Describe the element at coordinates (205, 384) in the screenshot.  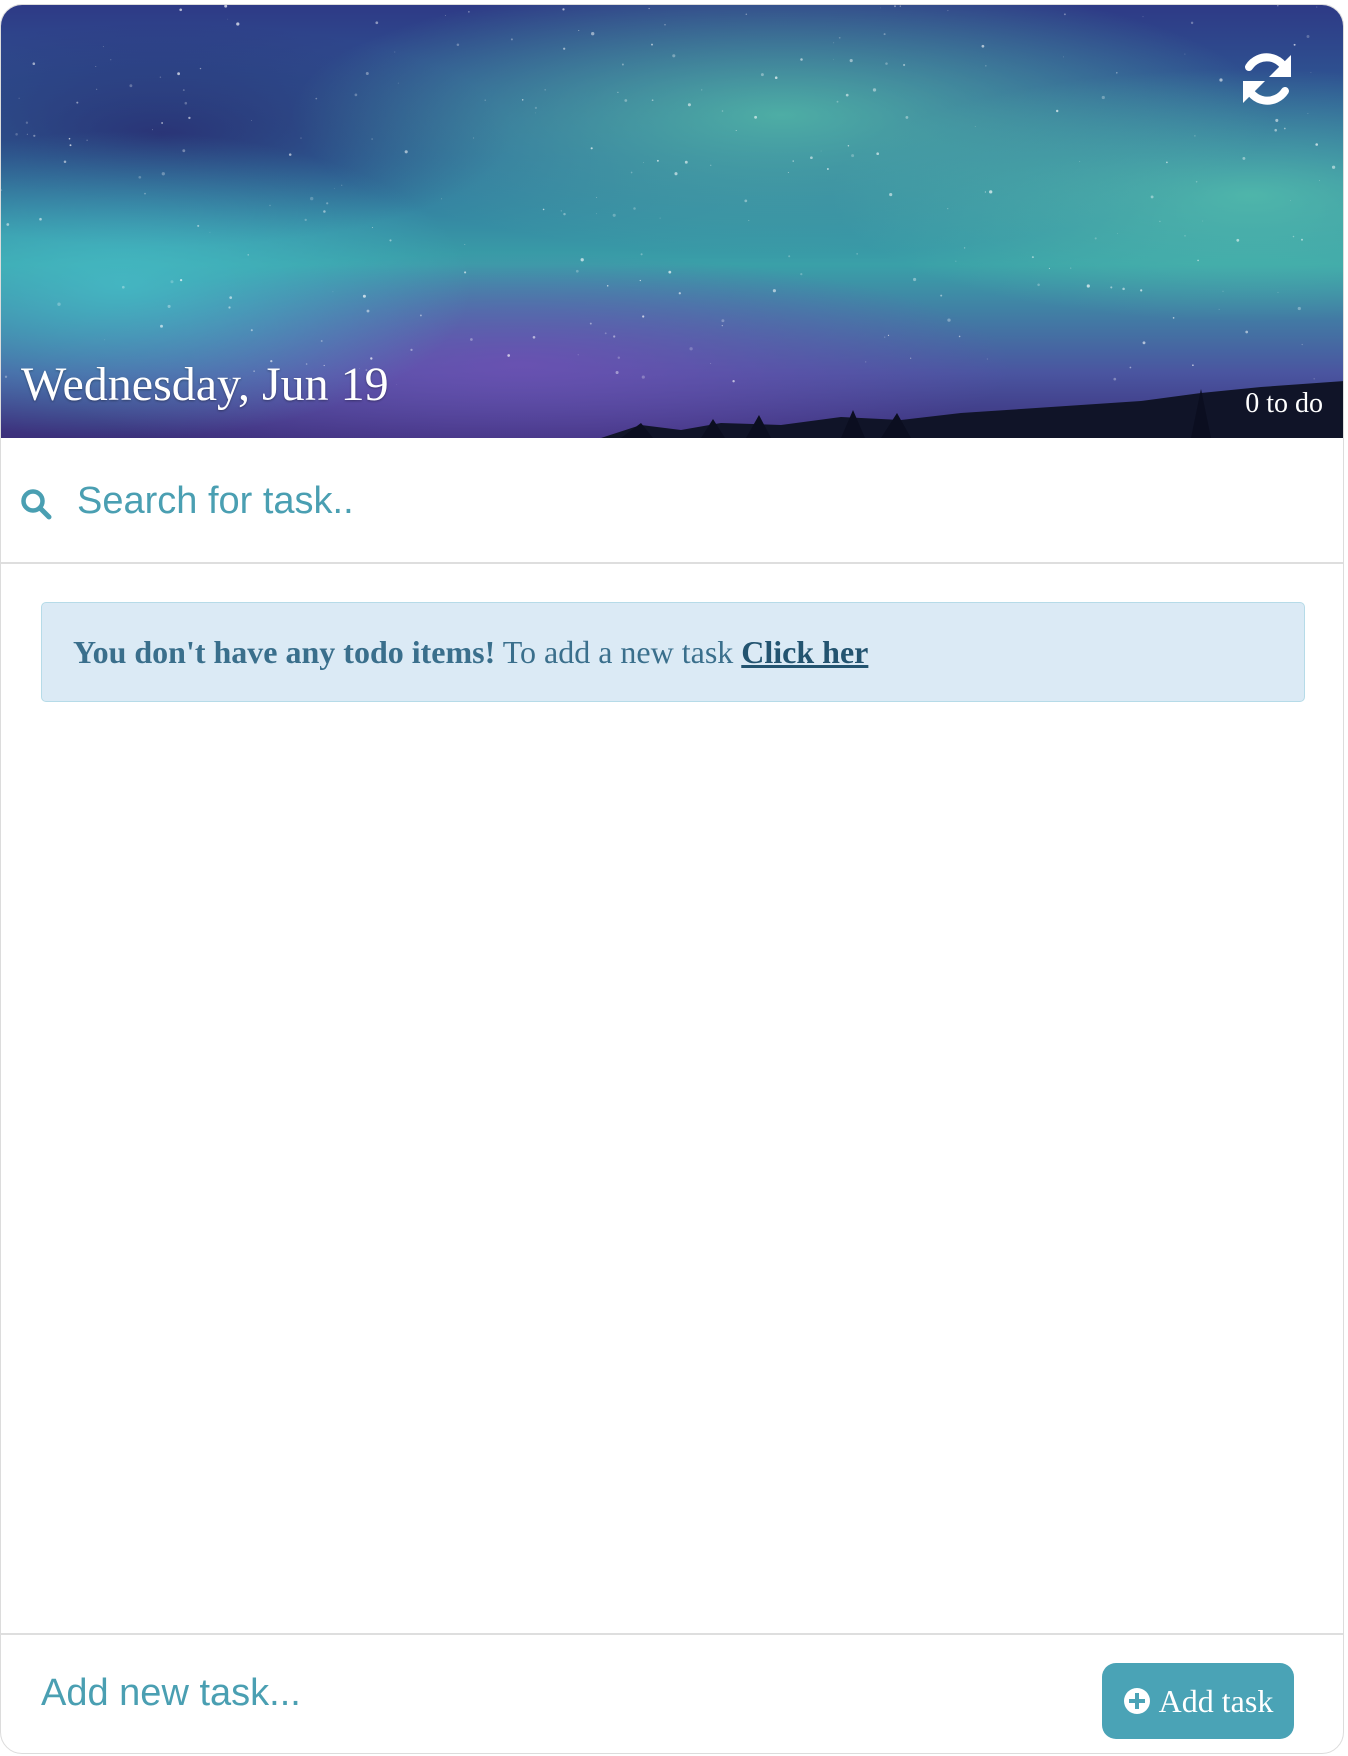
I see `current-date: Wednesday, Jun 19` at that location.